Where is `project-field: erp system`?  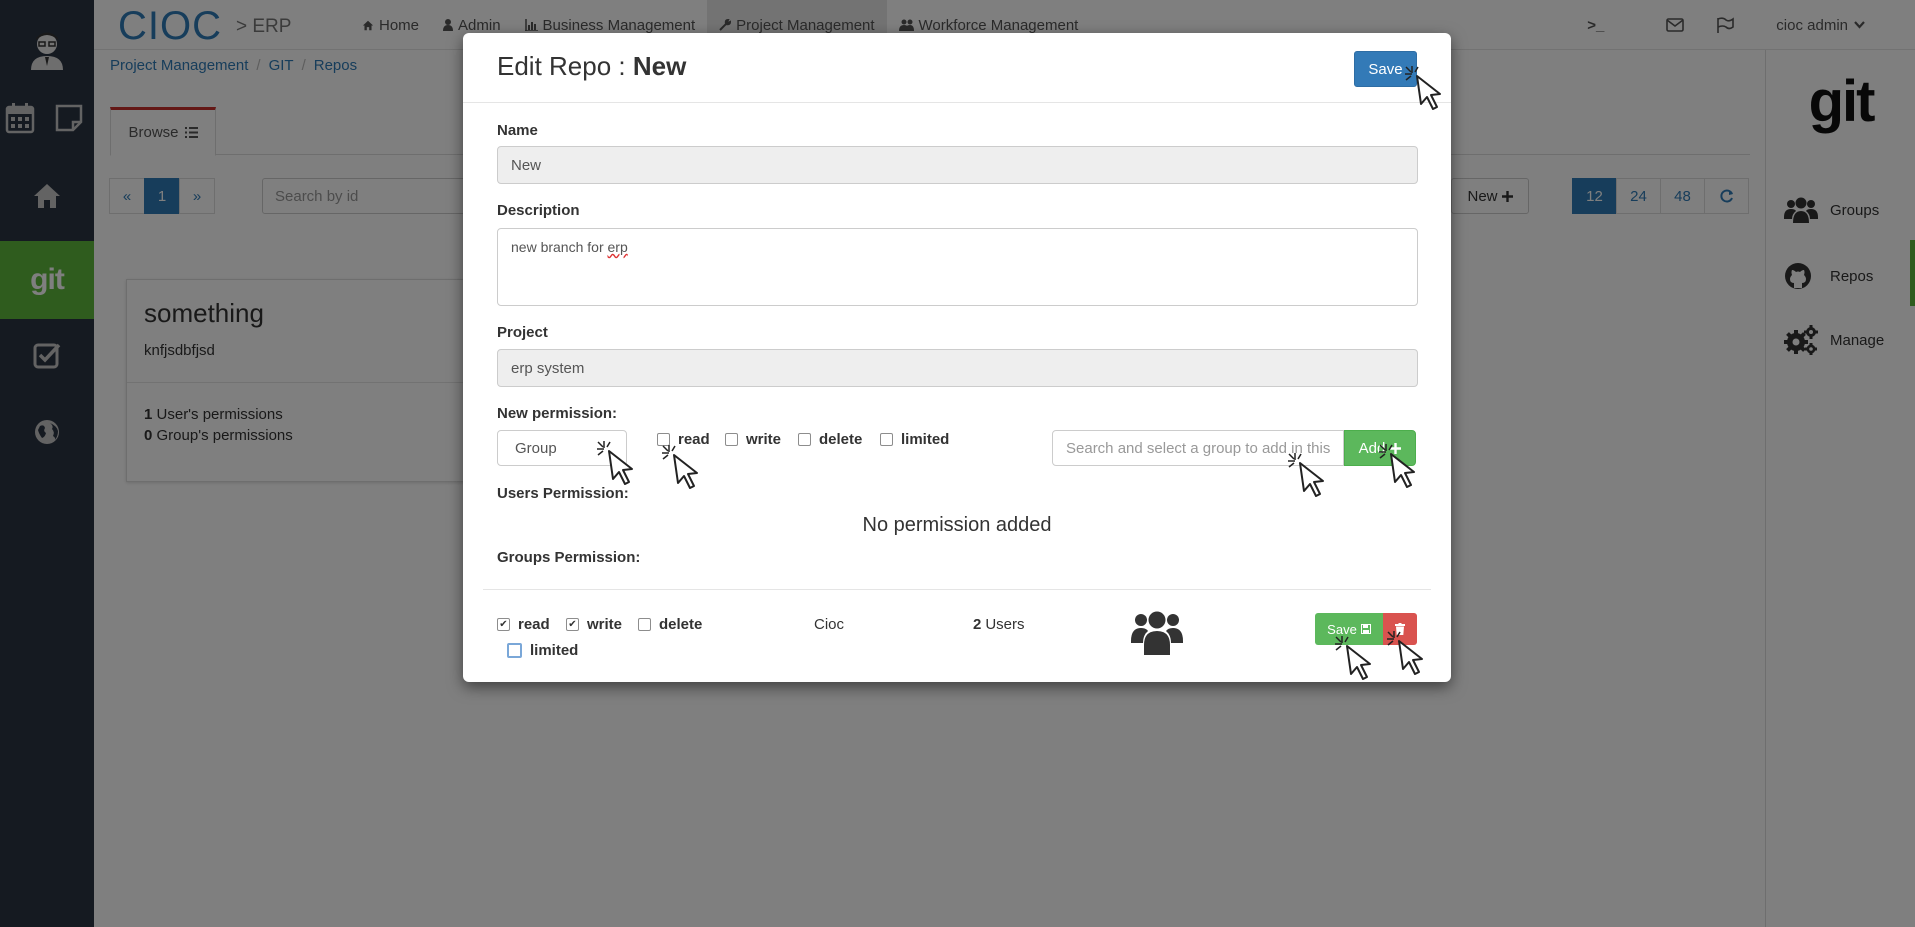 project-field: erp system is located at coordinates (957, 368).